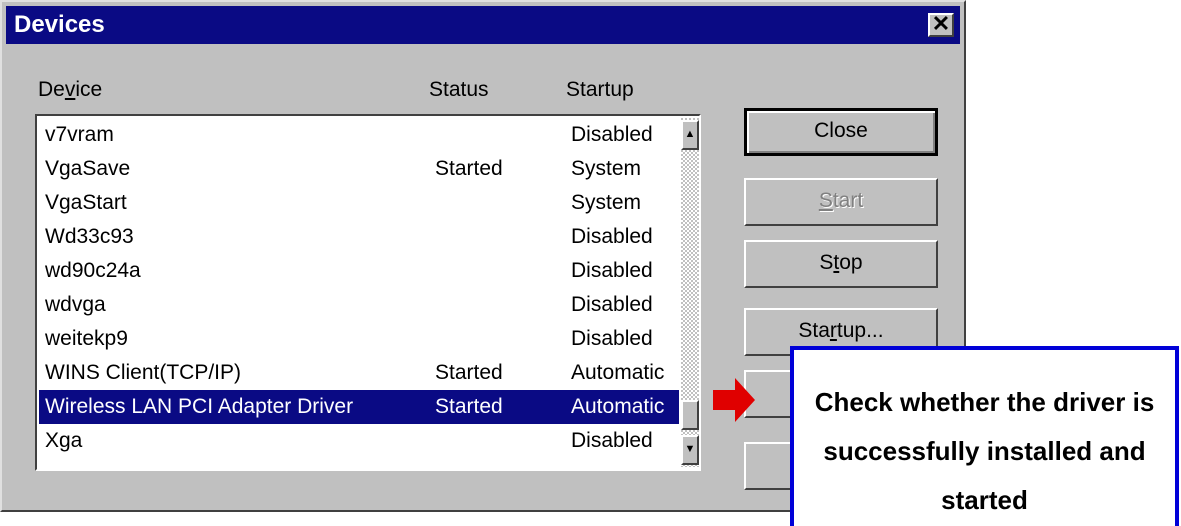  Describe the element at coordinates (734, 400) in the screenshot. I see `pointer-arrow-icon` at that location.